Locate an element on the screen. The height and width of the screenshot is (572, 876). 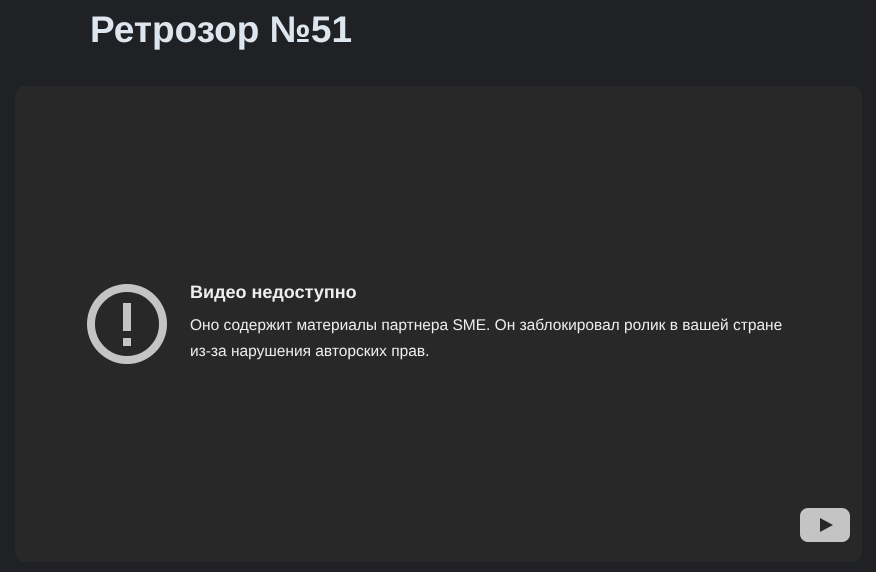
play-logo-icon is located at coordinates (825, 525).